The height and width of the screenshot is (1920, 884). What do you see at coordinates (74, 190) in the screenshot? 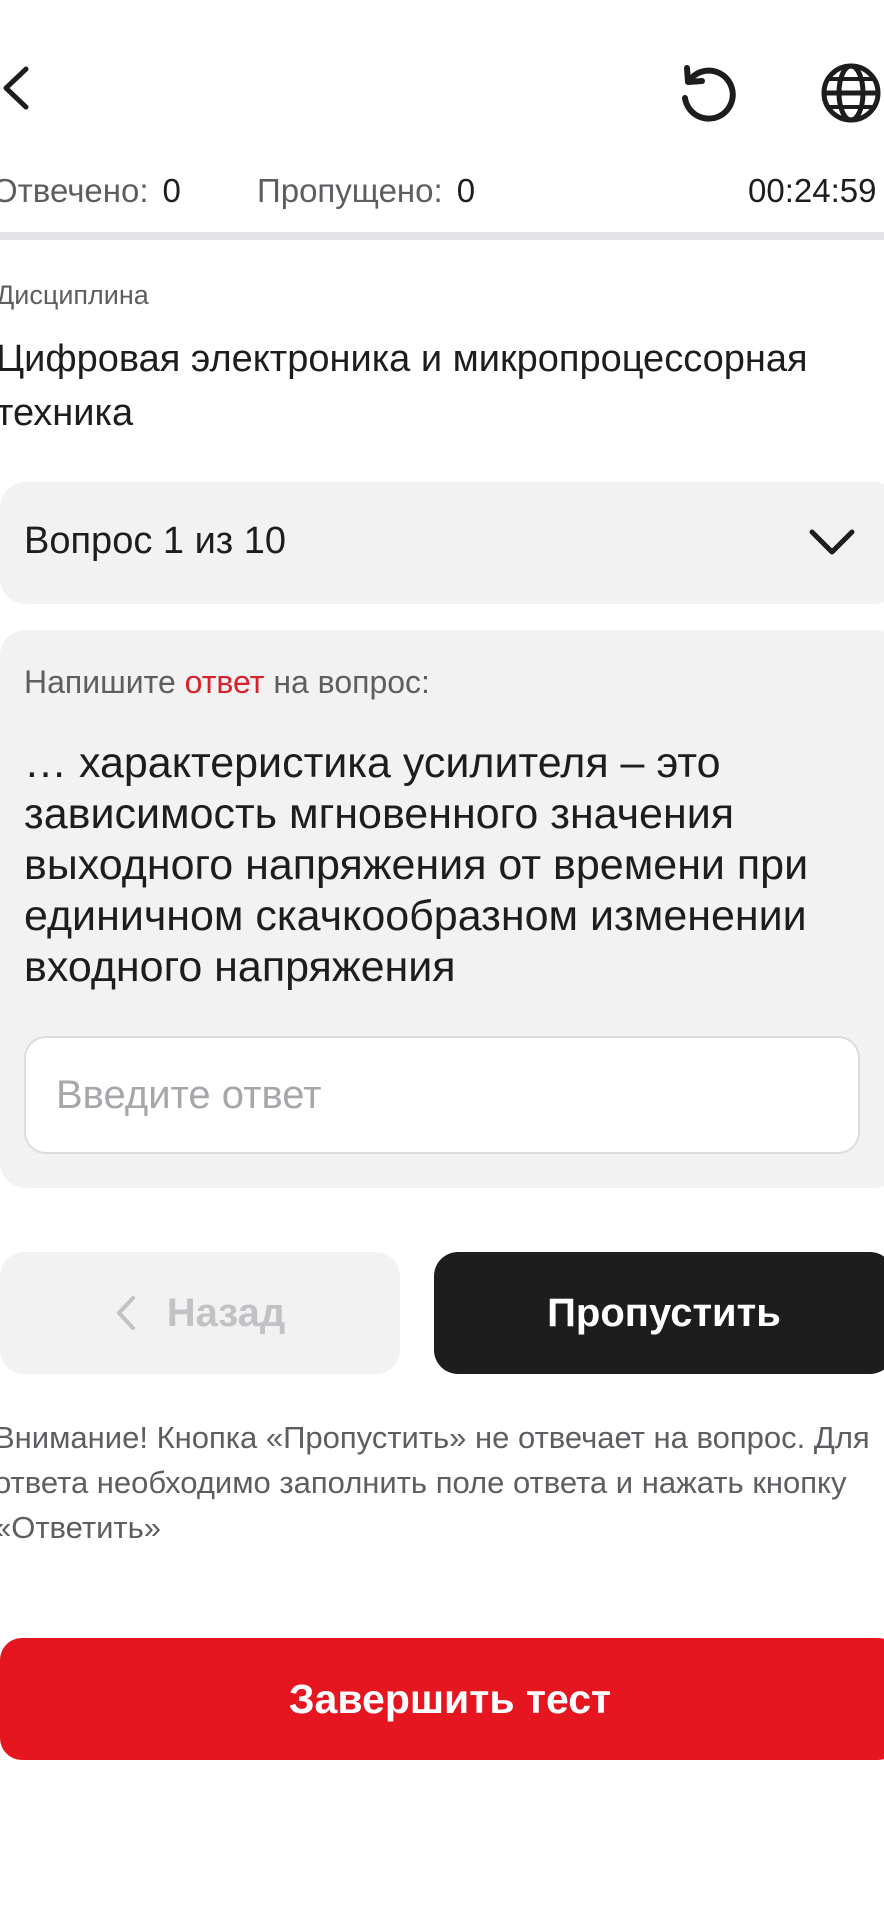
I see `answered-label: Отвечено:` at bounding box center [74, 190].